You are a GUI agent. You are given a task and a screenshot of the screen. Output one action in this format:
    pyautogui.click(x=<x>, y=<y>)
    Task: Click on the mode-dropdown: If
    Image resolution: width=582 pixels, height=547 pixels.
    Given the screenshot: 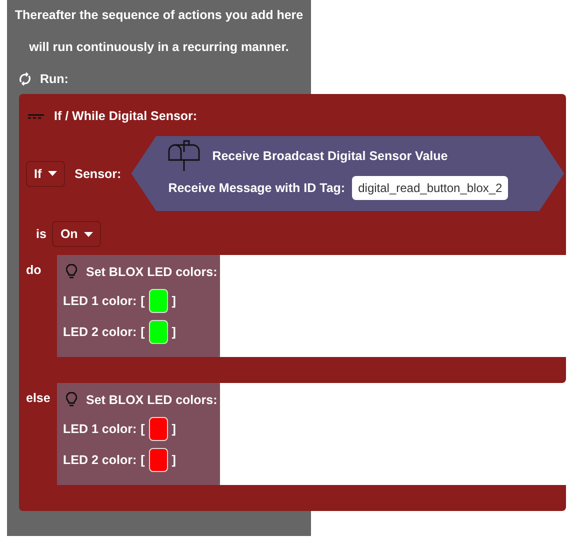 What is the action you would take?
    pyautogui.click(x=45, y=173)
    